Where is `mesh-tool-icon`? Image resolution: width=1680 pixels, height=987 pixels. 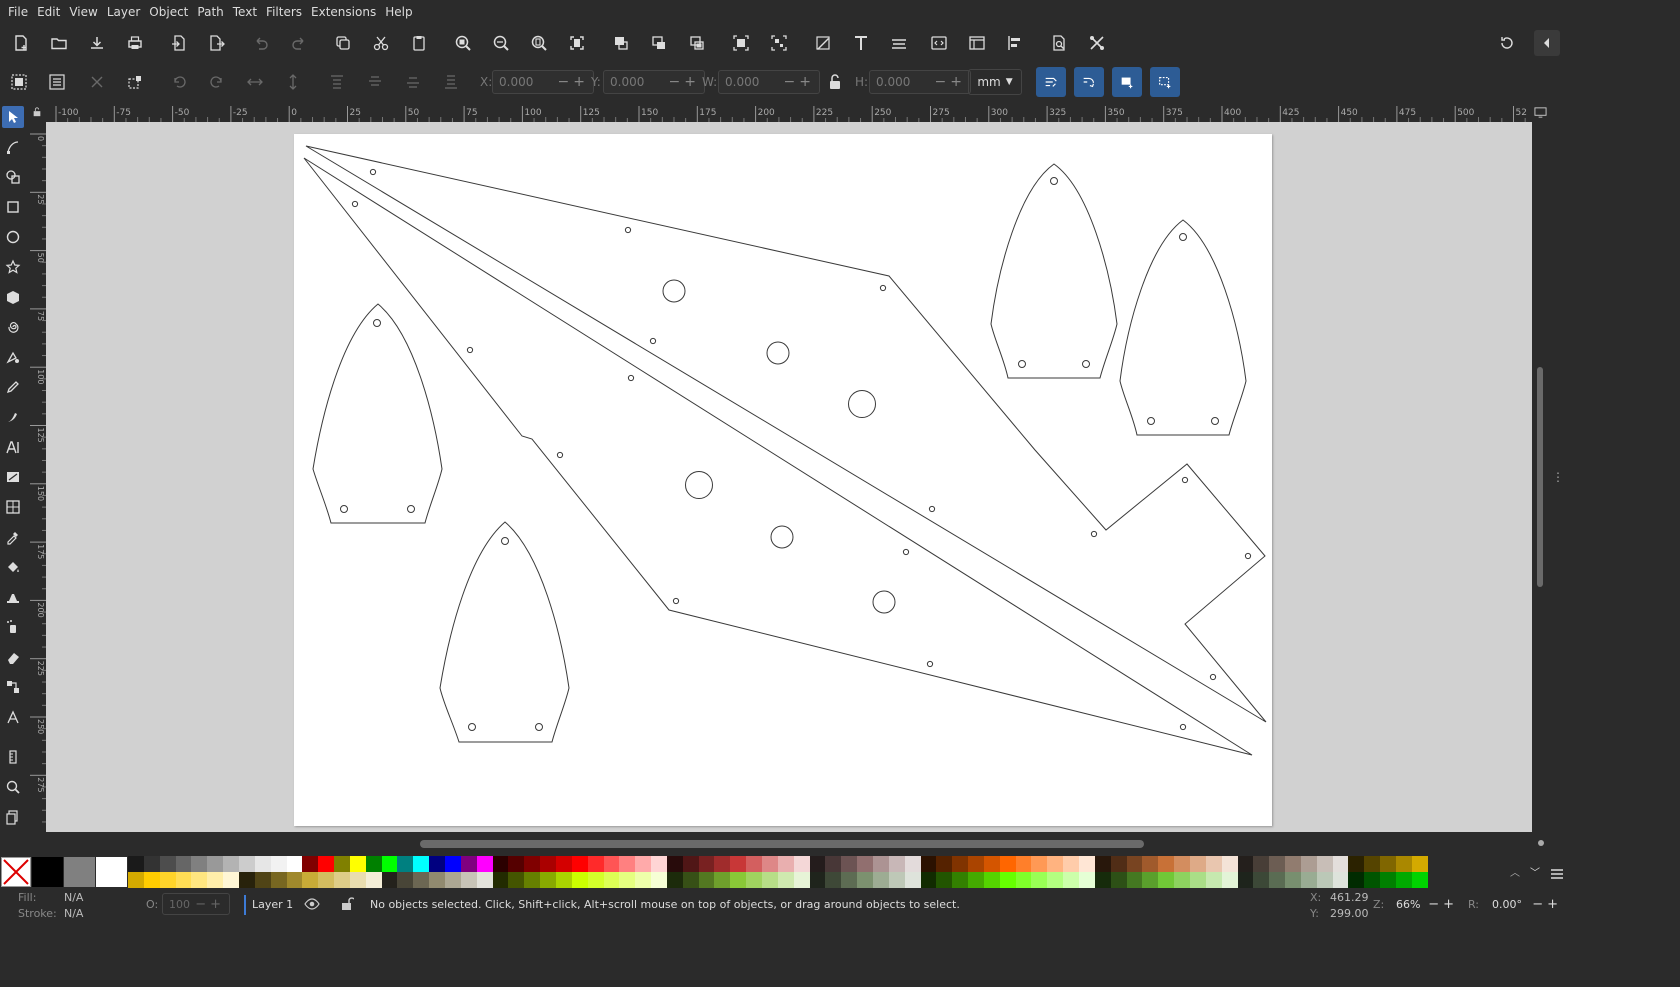
mesh-tool-icon is located at coordinates (13, 507).